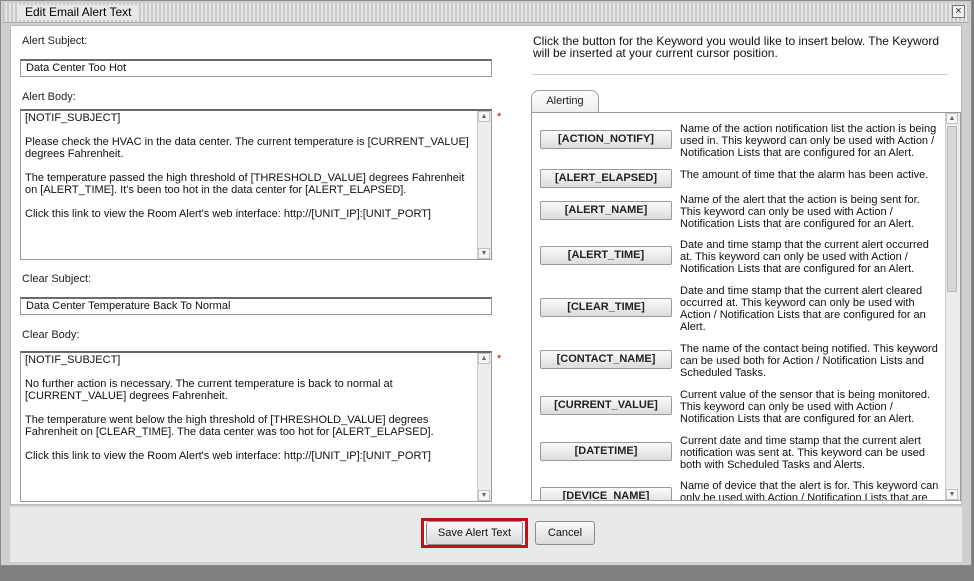  What do you see at coordinates (606, 493) in the screenshot?
I see `keyword-button-device-name: [DEVICE_NAME]` at bounding box center [606, 493].